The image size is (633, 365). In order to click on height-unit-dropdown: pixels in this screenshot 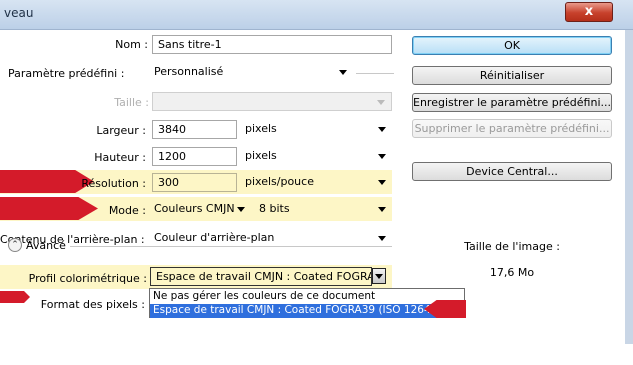, I will do `click(316, 156)`.